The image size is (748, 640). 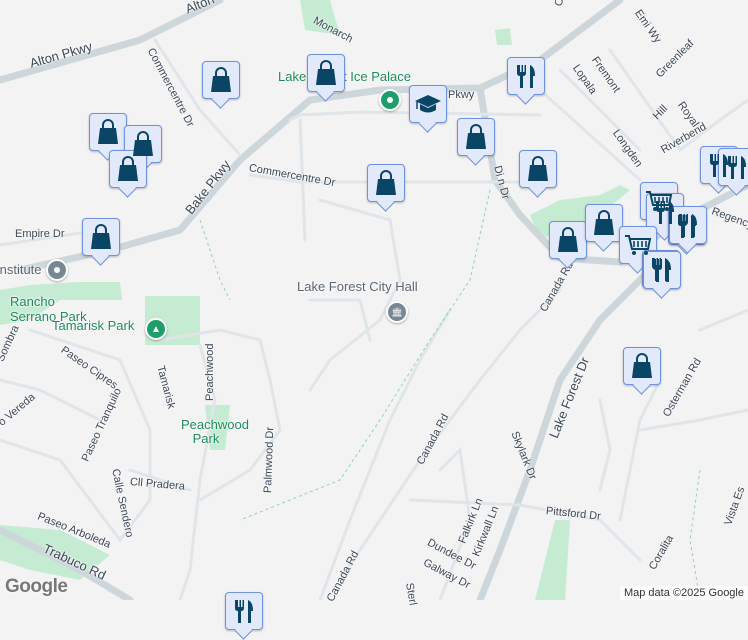 What do you see at coordinates (390, 100) in the screenshot?
I see `ice-palace-pin-icon` at bounding box center [390, 100].